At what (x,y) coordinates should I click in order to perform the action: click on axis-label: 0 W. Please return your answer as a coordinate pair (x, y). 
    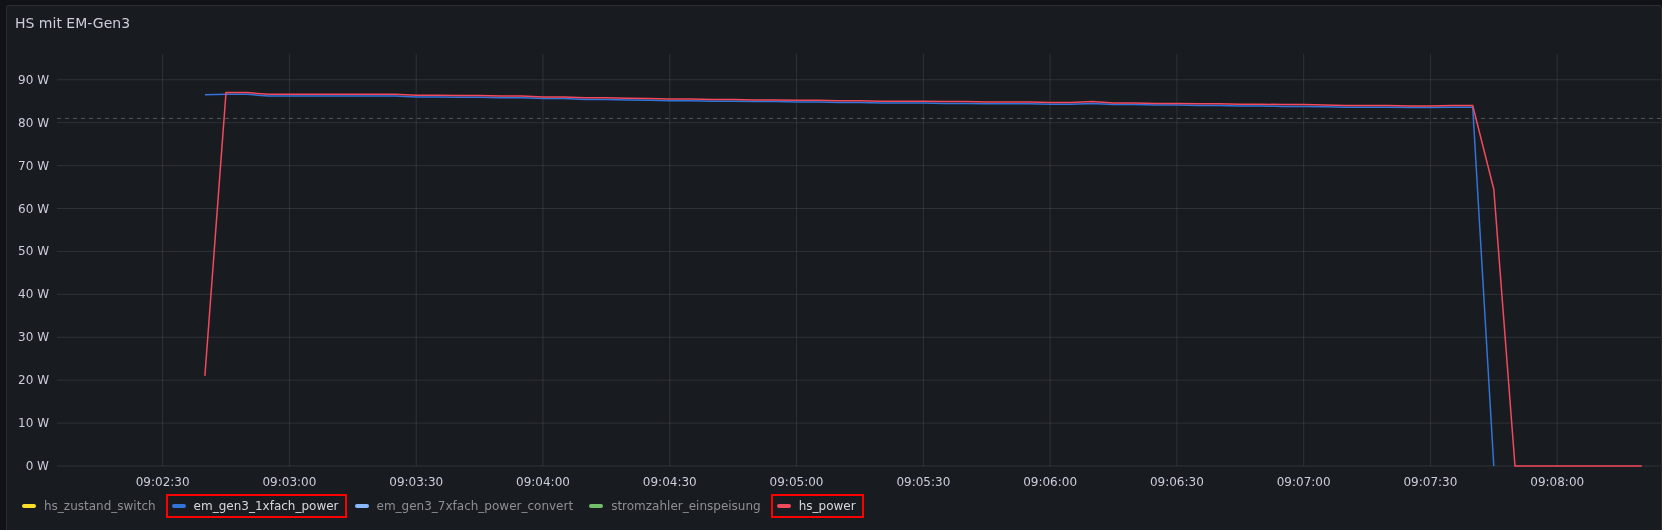
    Looking at the image, I should click on (37, 466).